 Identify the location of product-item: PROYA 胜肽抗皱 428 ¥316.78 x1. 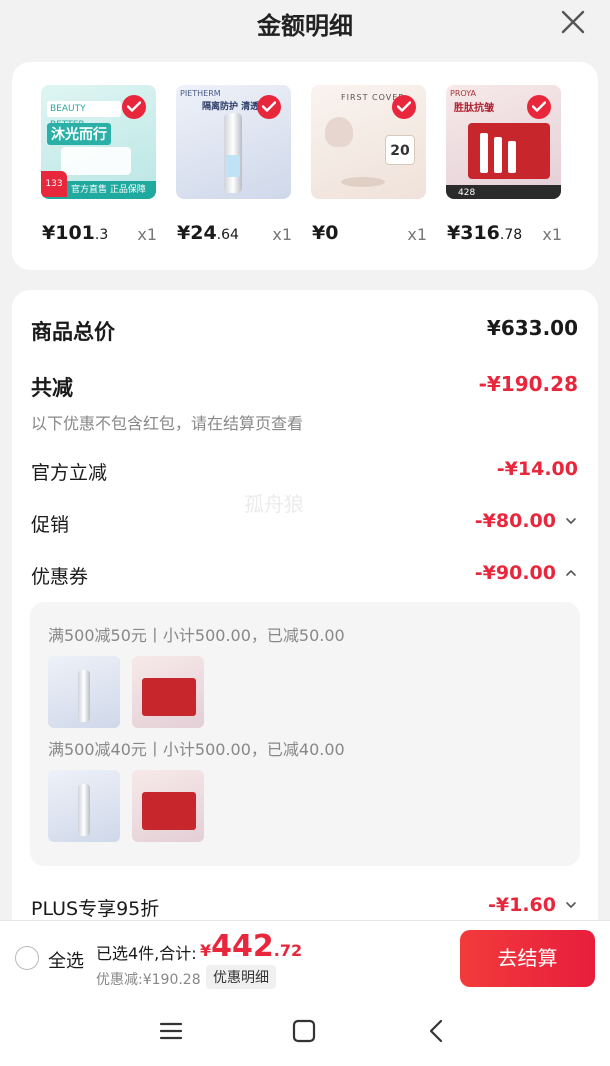
(494, 163).